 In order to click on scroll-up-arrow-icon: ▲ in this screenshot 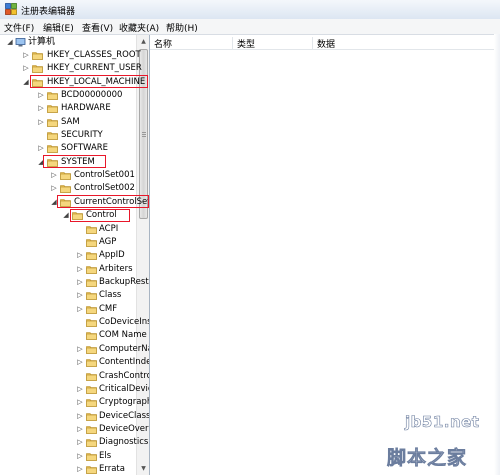, I will do `click(143, 41)`.